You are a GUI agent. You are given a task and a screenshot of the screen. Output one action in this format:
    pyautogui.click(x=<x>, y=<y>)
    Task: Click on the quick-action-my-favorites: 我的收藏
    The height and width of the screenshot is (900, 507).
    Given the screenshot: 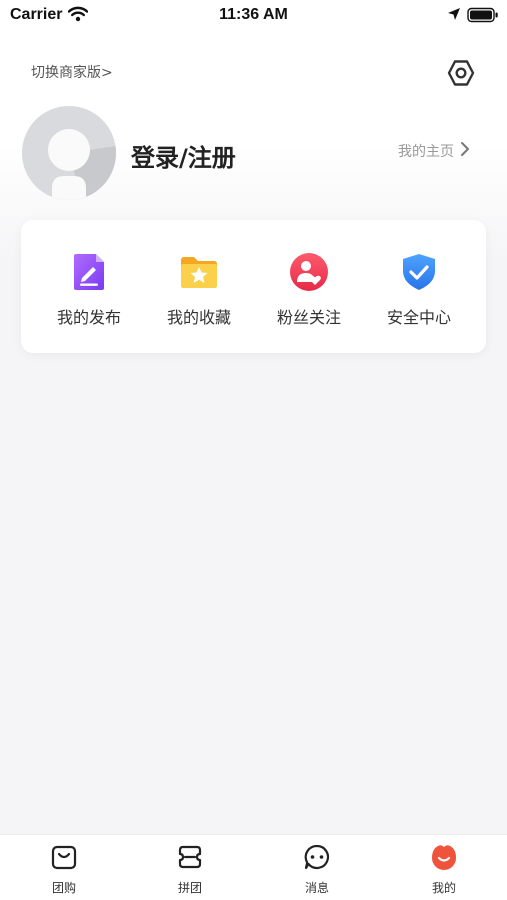 What is the action you would take?
    pyautogui.click(x=199, y=286)
    